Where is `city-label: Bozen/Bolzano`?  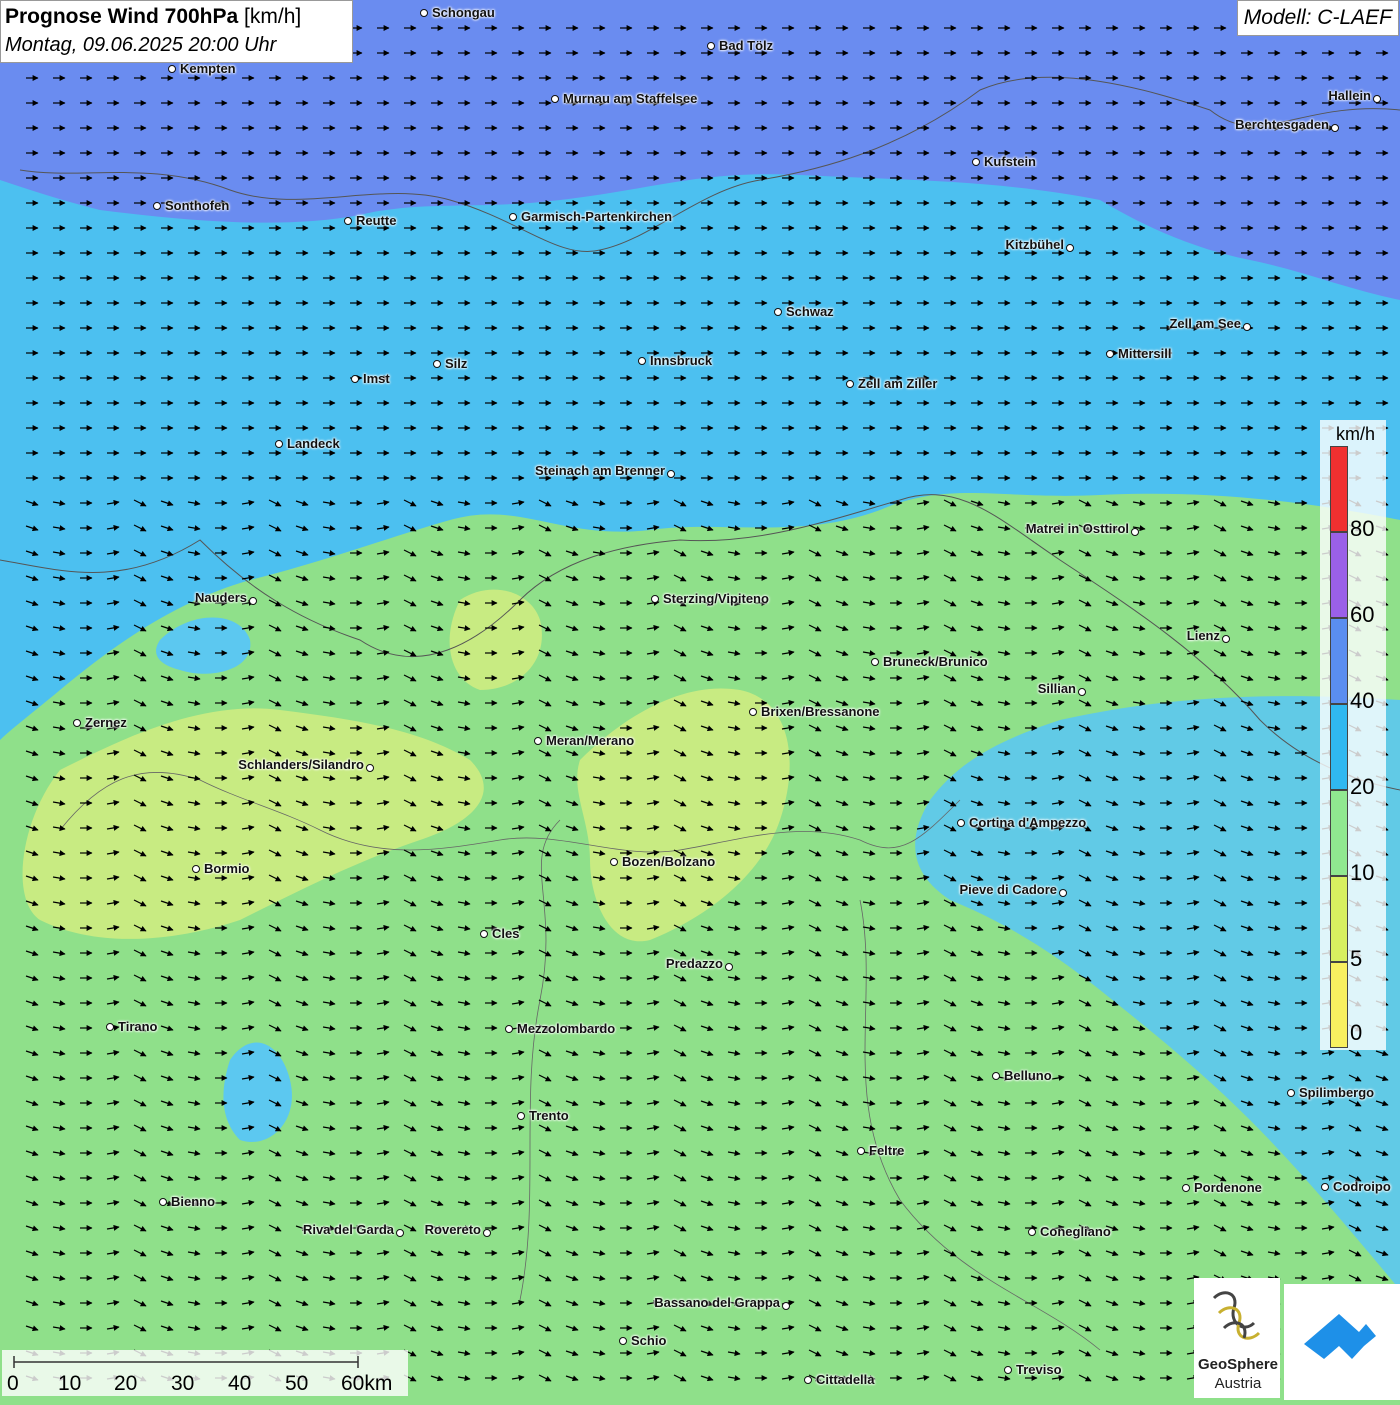
city-label: Bozen/Bolzano is located at coordinates (669, 861).